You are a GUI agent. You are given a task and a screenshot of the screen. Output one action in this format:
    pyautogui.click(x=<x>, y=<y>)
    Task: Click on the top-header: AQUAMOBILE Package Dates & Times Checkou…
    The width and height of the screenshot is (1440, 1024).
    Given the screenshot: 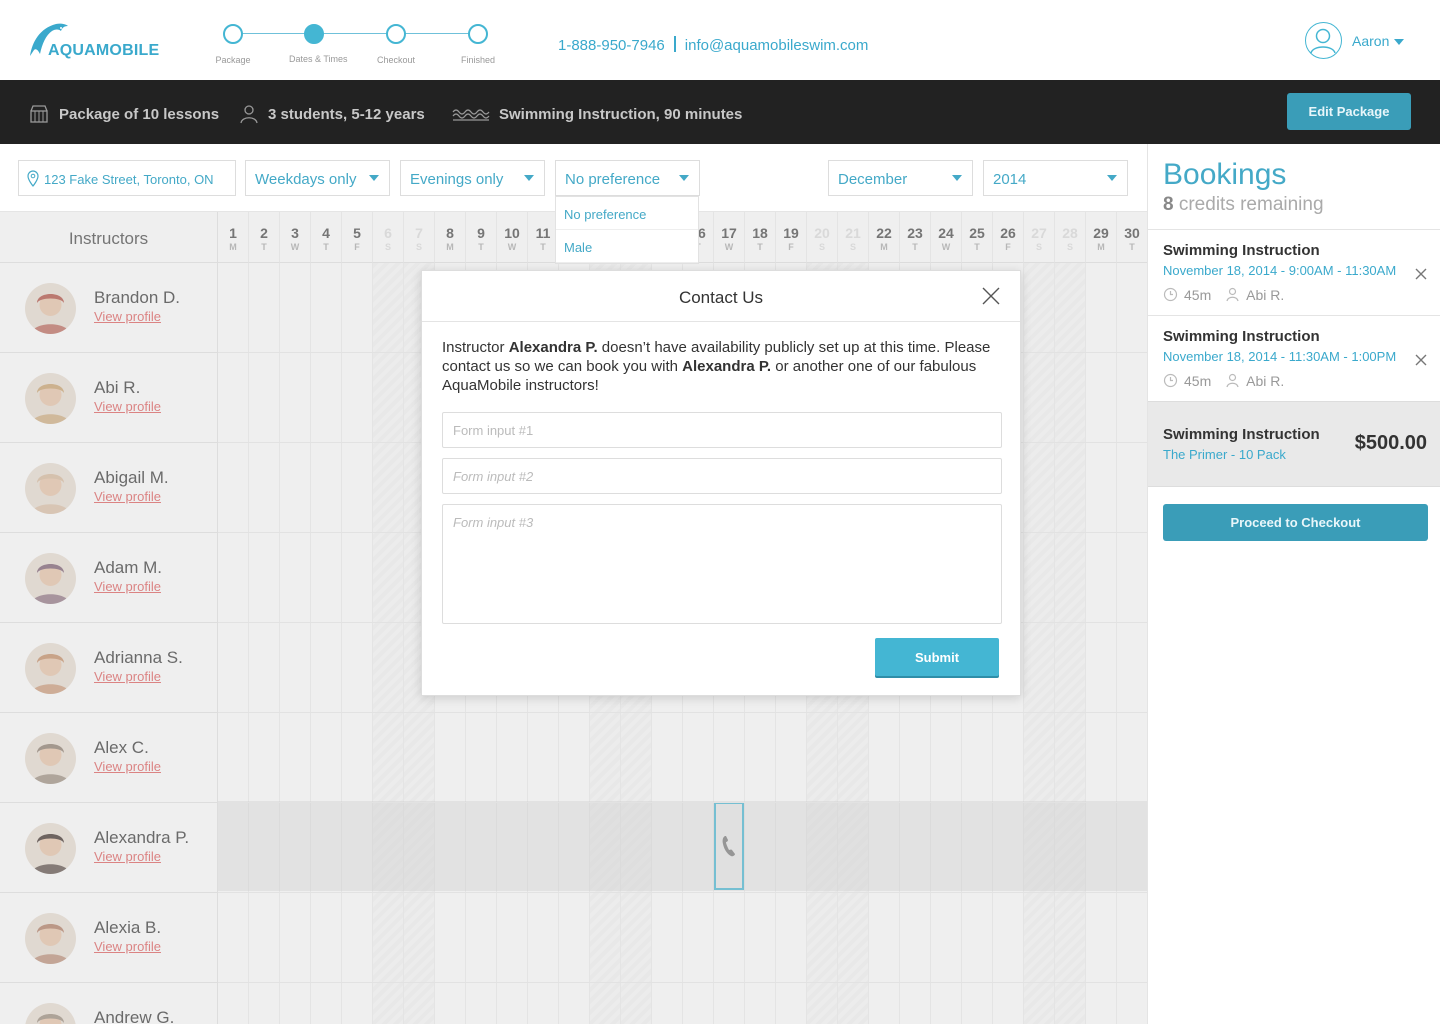 What is the action you would take?
    pyautogui.click(x=720, y=40)
    